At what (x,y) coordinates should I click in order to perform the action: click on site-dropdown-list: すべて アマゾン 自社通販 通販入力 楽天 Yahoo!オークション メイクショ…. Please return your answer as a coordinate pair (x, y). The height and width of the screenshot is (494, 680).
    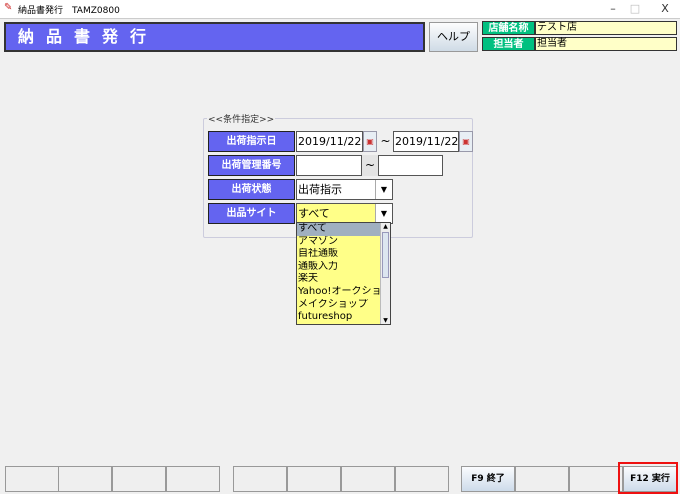
    Looking at the image, I should click on (343, 273).